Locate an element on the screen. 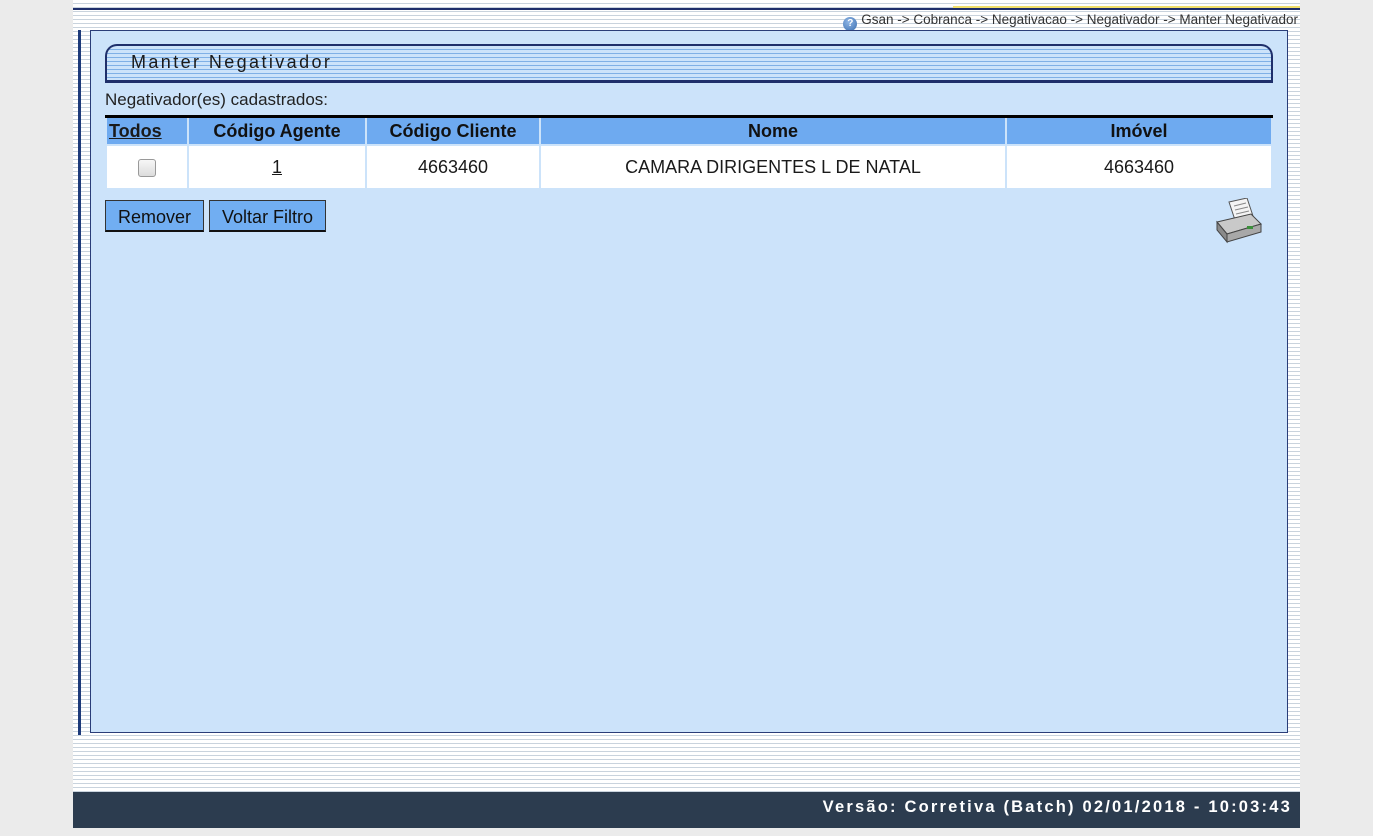  col-header-nome: Nome is located at coordinates (773, 131).